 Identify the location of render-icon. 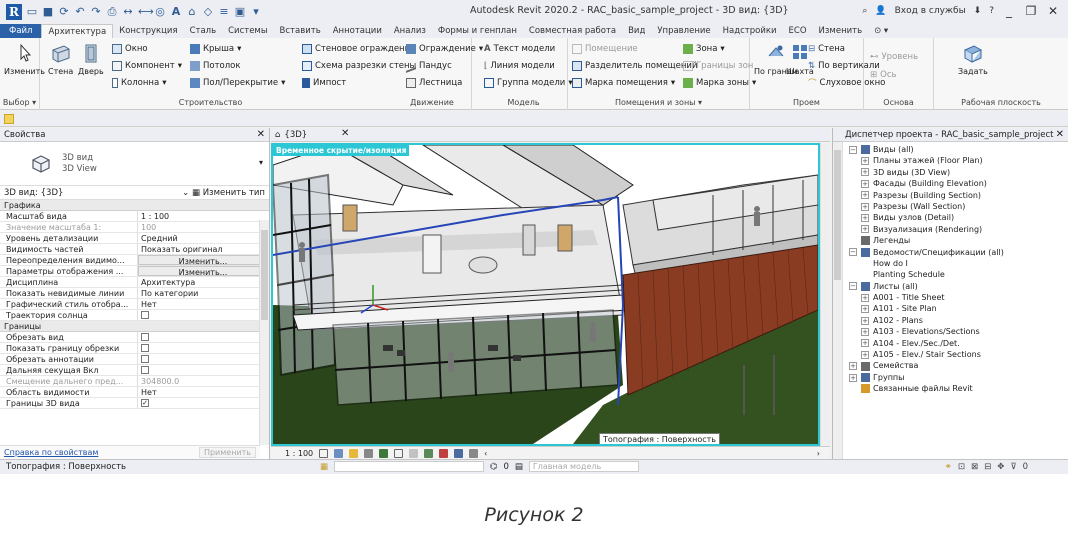
(384, 453).